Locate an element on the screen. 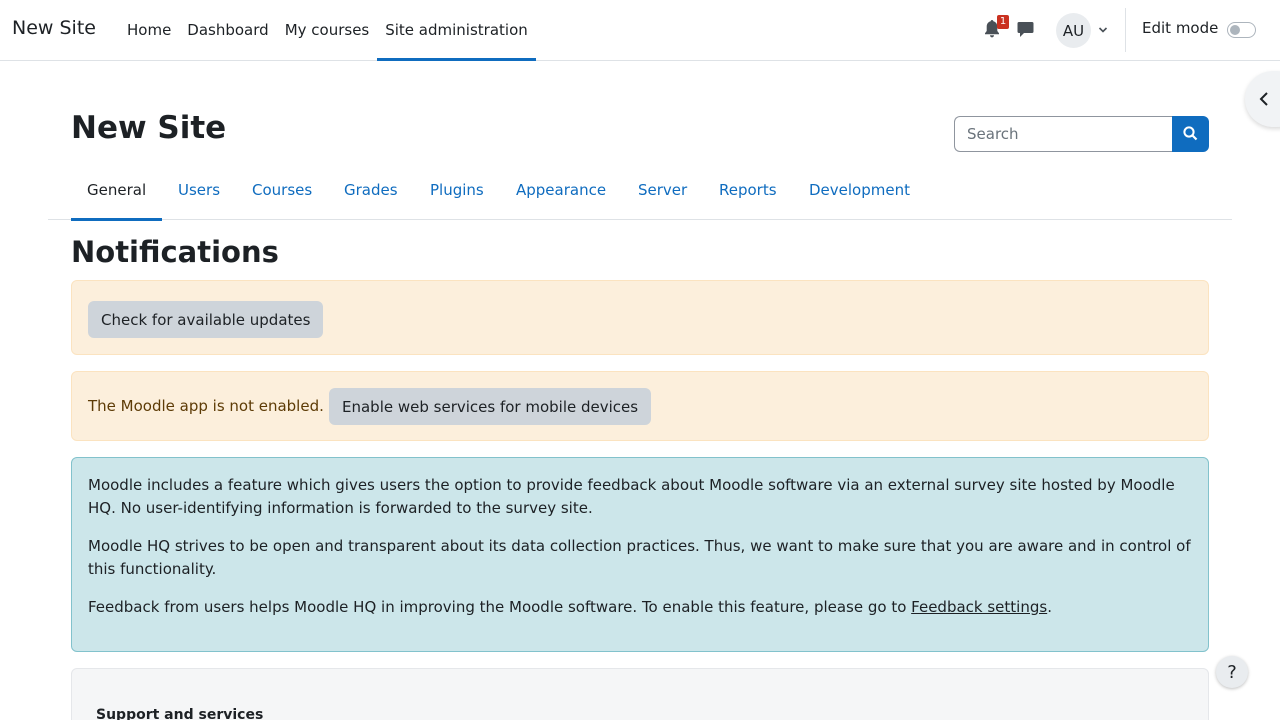  page-title: New Site is located at coordinates (149, 128).